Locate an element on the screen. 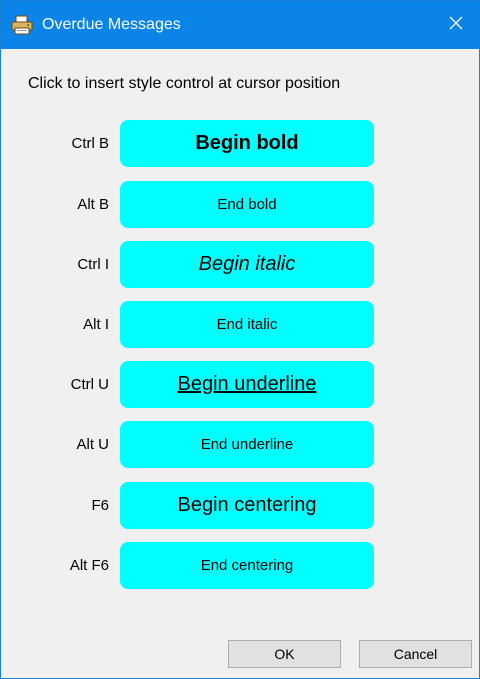 The height and width of the screenshot is (679, 480). cancel-button: Cancel is located at coordinates (415, 654).